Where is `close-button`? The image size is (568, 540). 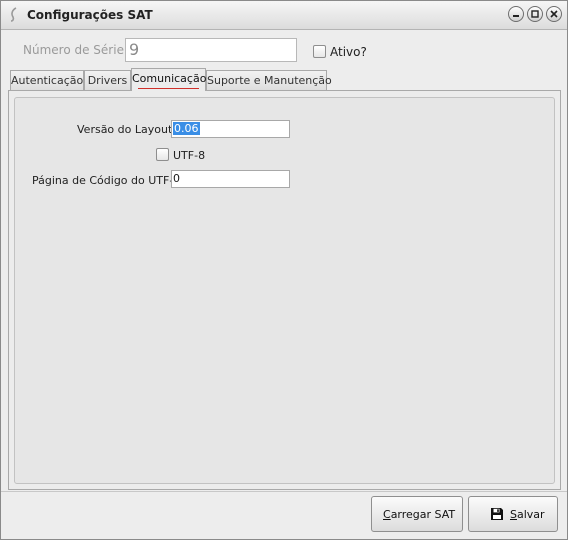 close-button is located at coordinates (554, 14).